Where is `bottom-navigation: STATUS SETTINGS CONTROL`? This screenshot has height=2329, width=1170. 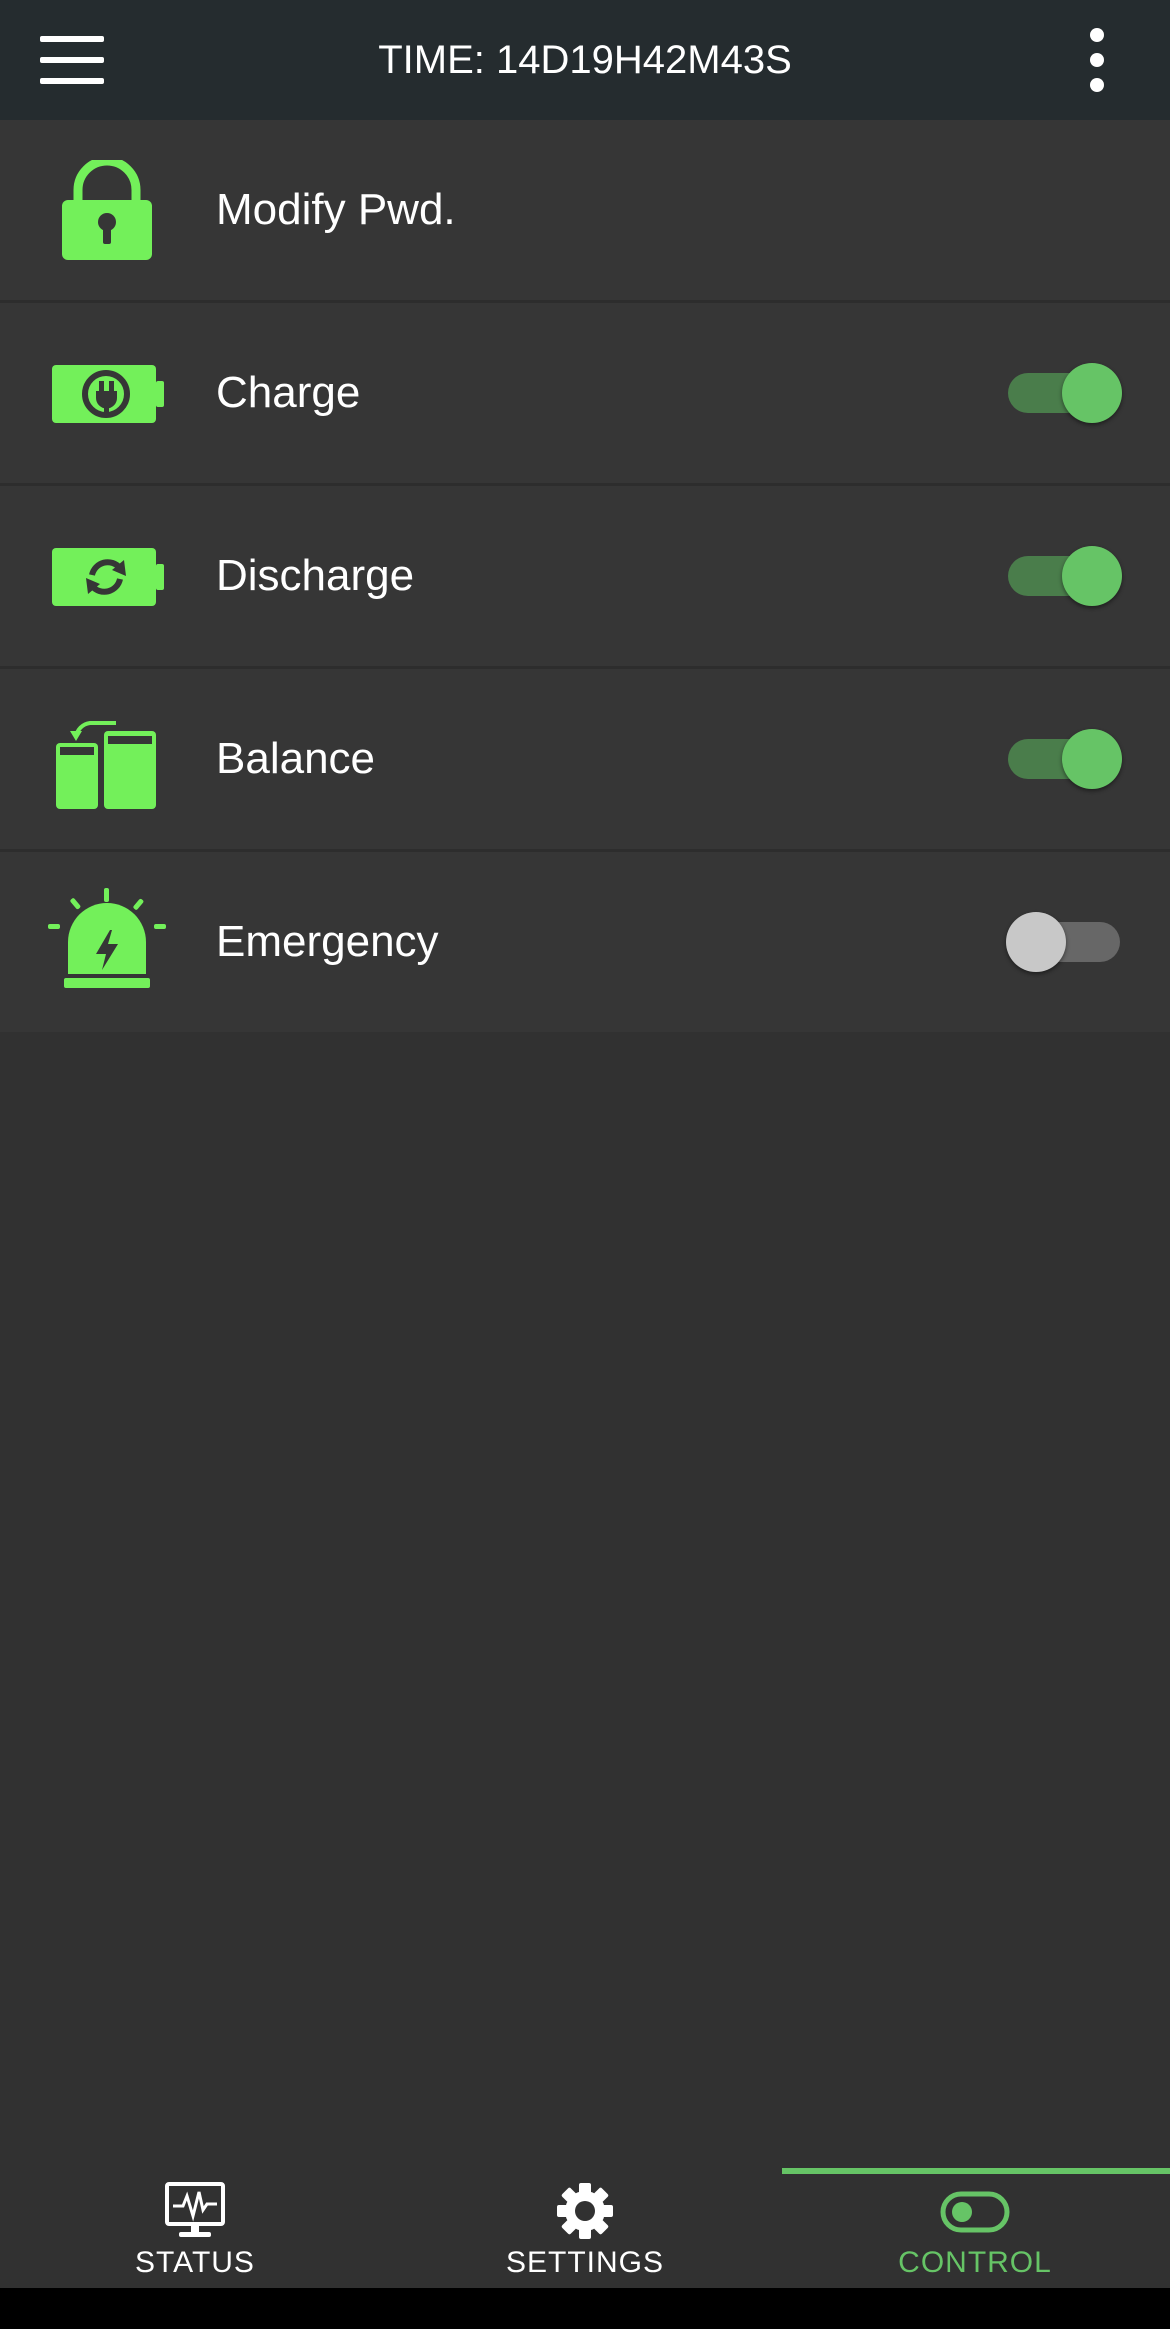 bottom-navigation: STATUS SETTINGS CONTROL is located at coordinates (585, 2228).